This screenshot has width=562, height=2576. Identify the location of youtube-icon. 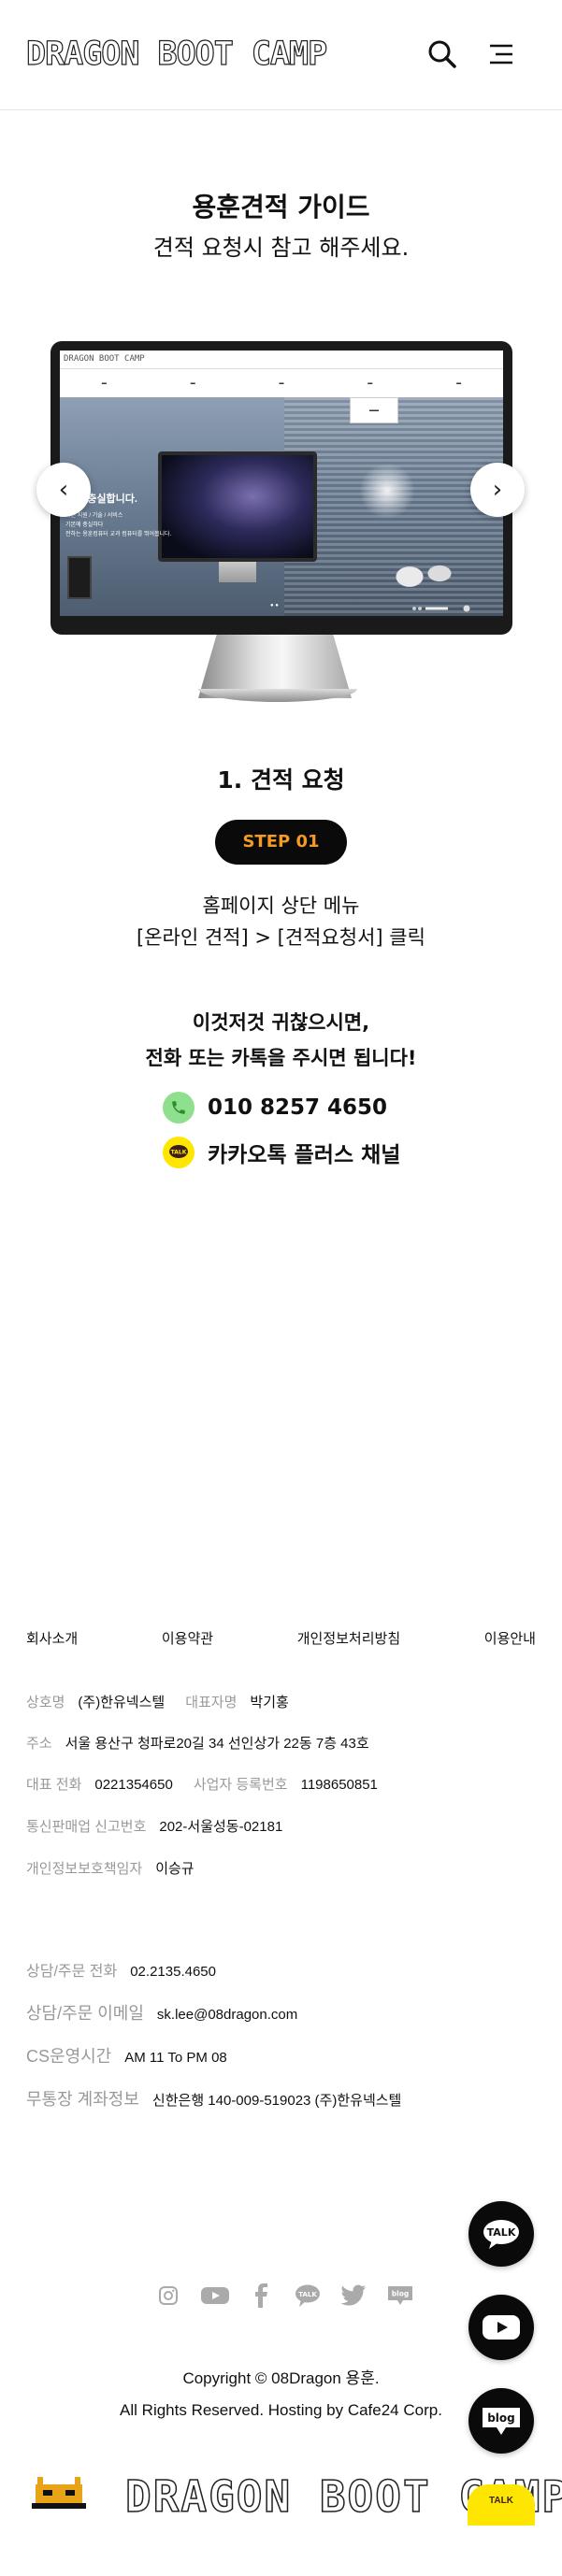
(215, 2296).